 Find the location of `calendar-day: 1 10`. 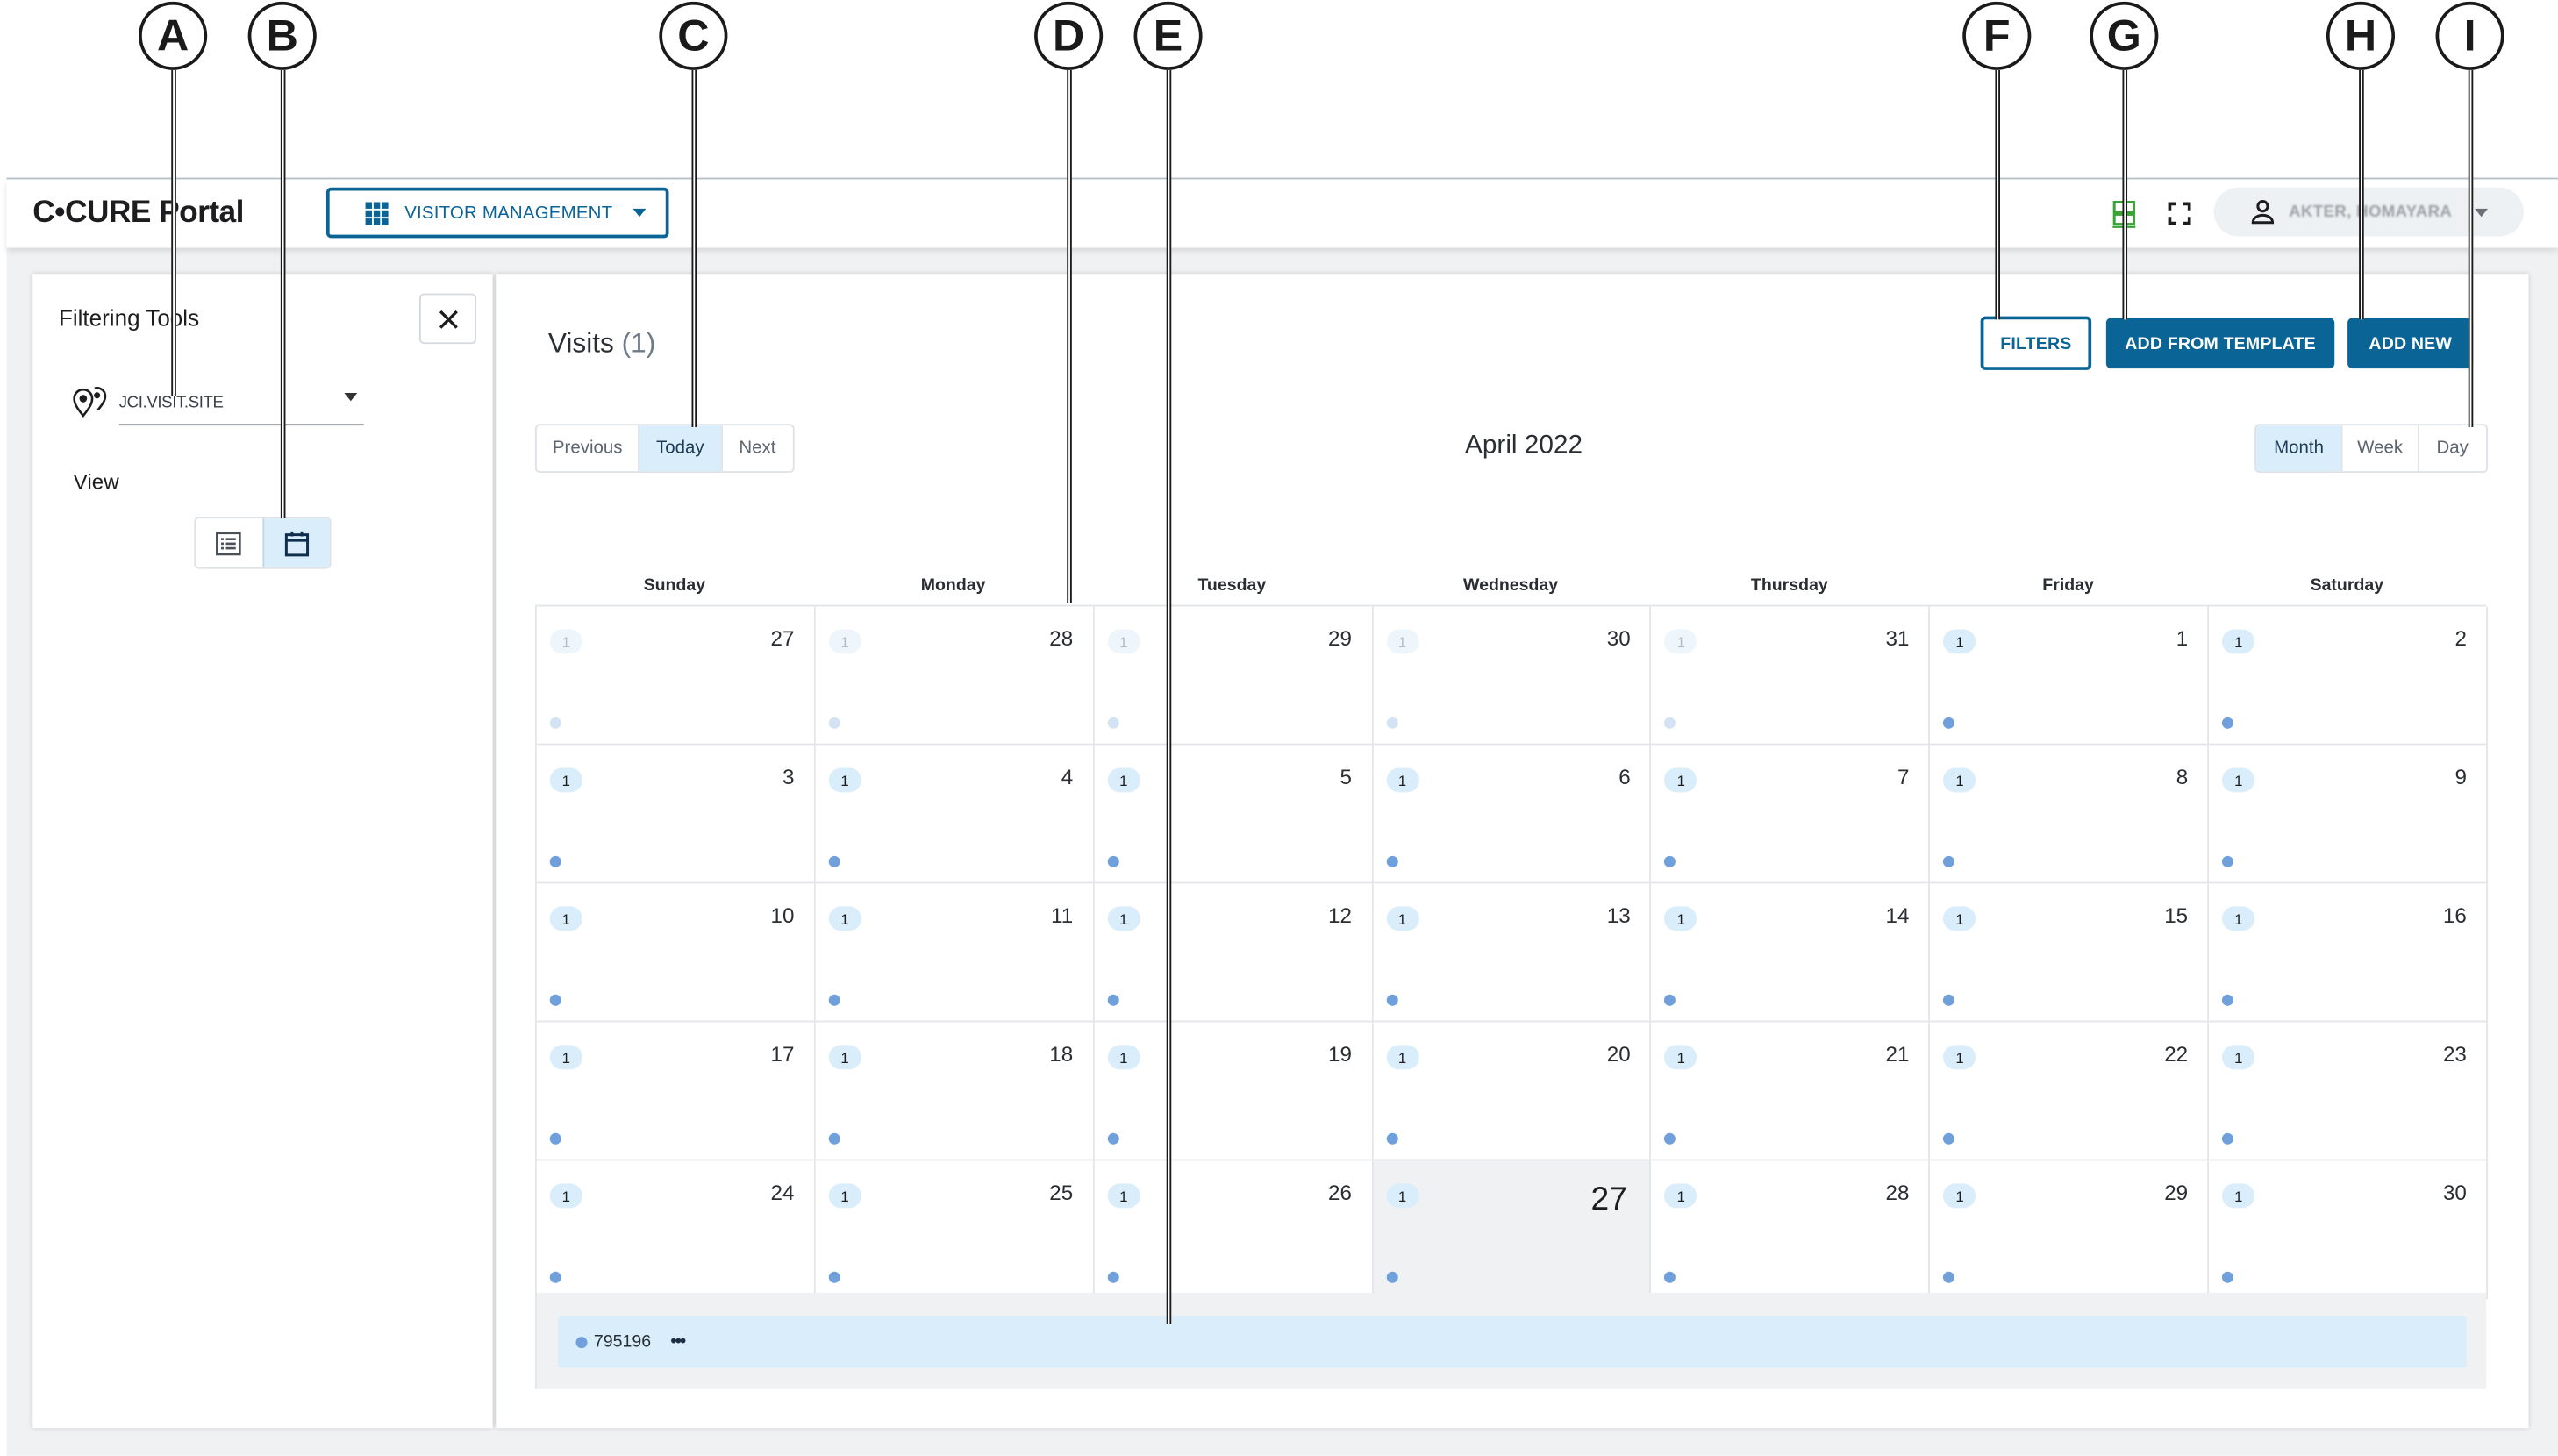

calendar-day: 1 10 is located at coordinates (676, 952).